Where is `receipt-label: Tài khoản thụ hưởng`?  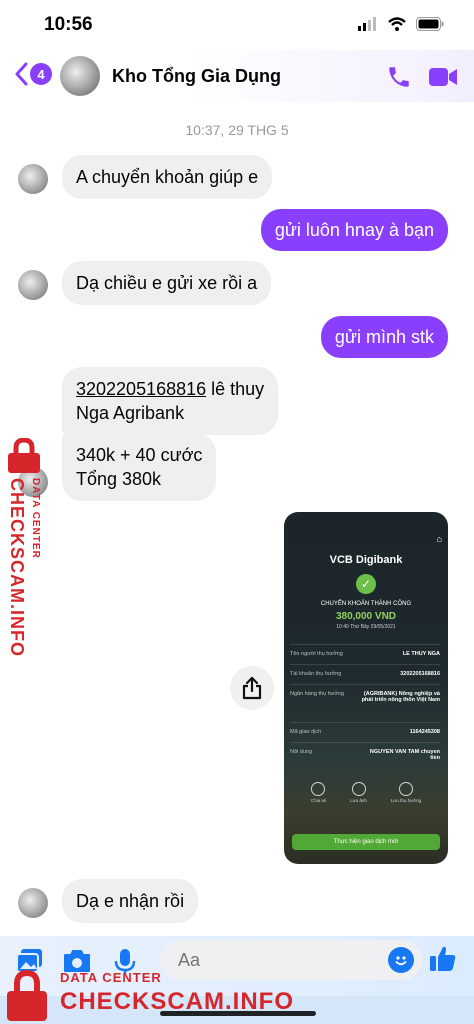 receipt-label: Tài khoản thụ hưởng is located at coordinates (316, 674).